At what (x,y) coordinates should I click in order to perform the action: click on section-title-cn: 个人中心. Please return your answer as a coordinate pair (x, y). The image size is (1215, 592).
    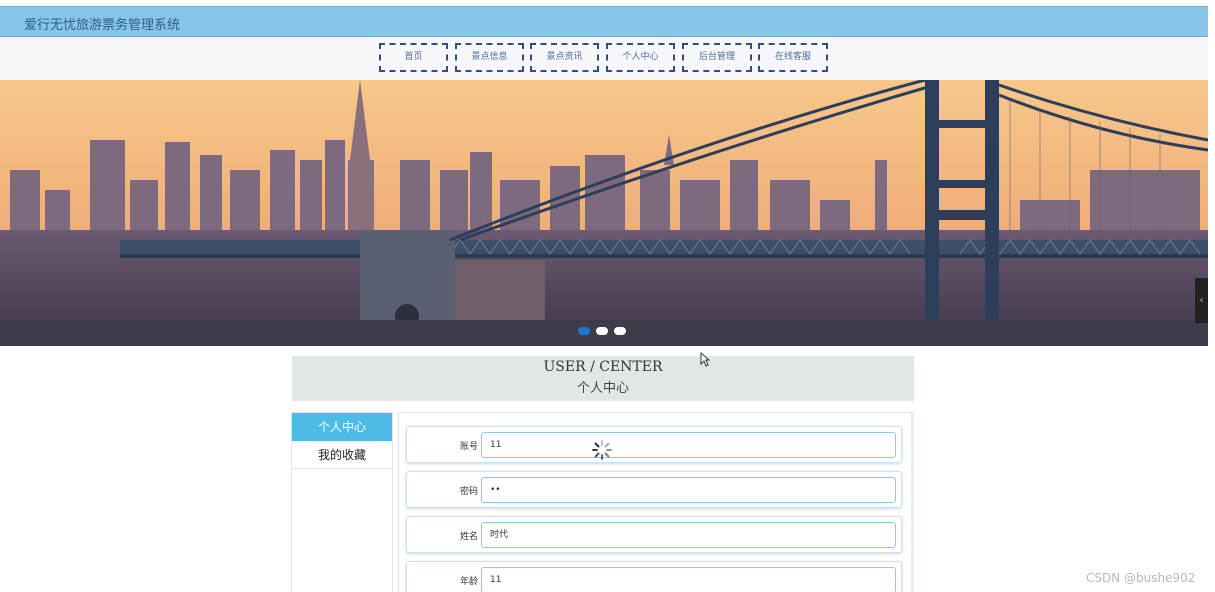
    Looking at the image, I should click on (602, 388).